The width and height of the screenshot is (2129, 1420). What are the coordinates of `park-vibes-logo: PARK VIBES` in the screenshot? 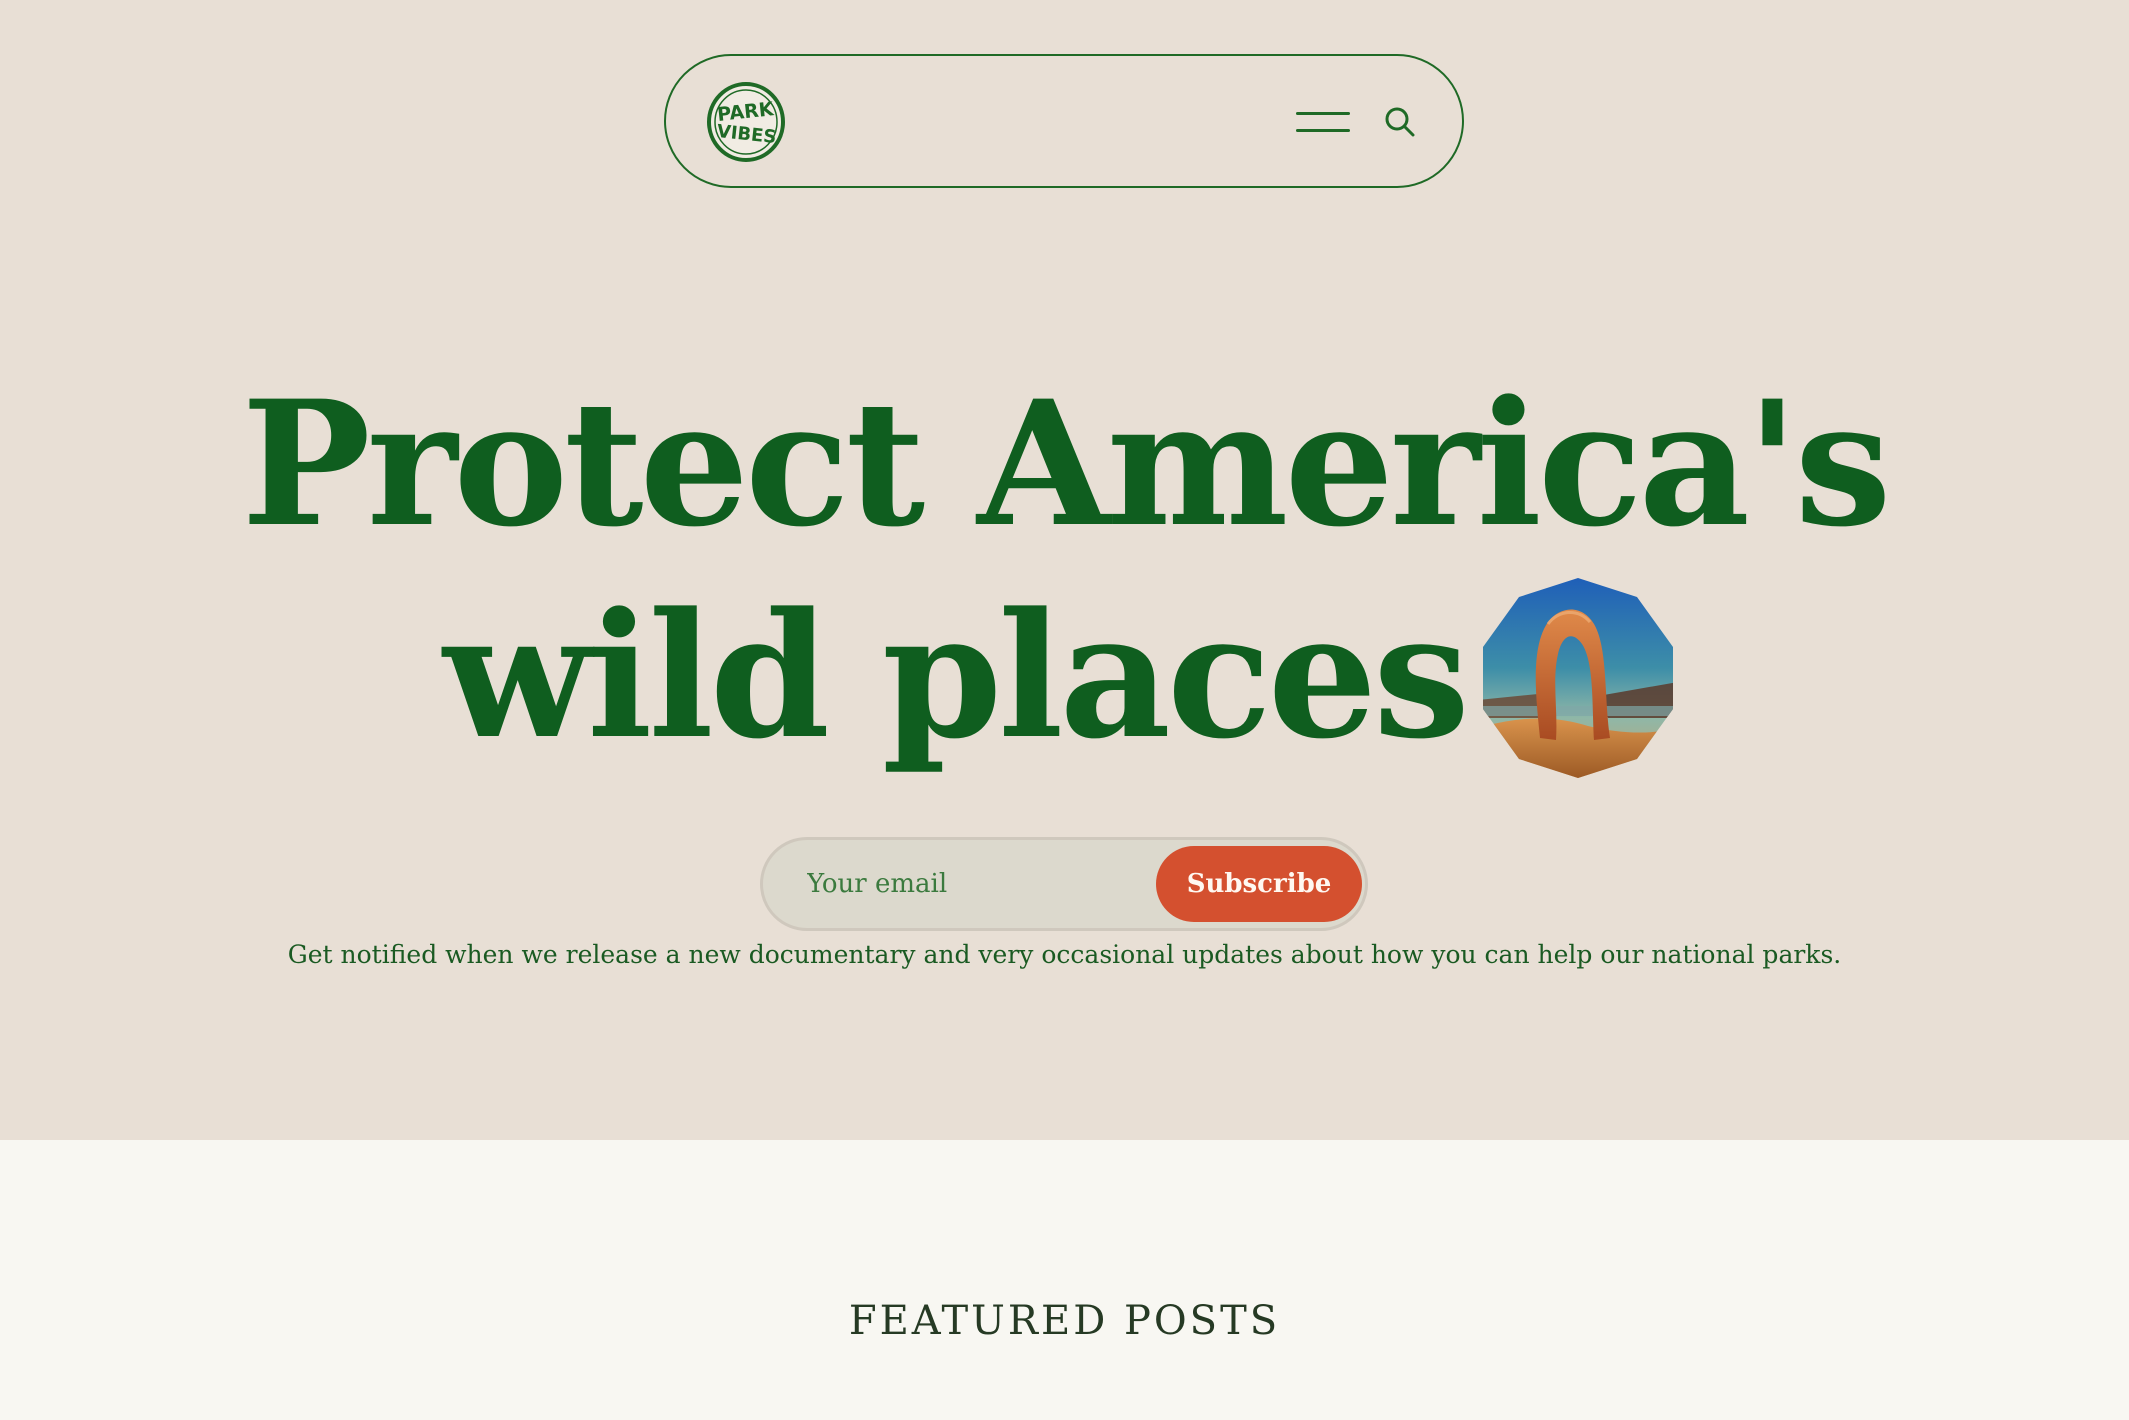 It's located at (746, 122).